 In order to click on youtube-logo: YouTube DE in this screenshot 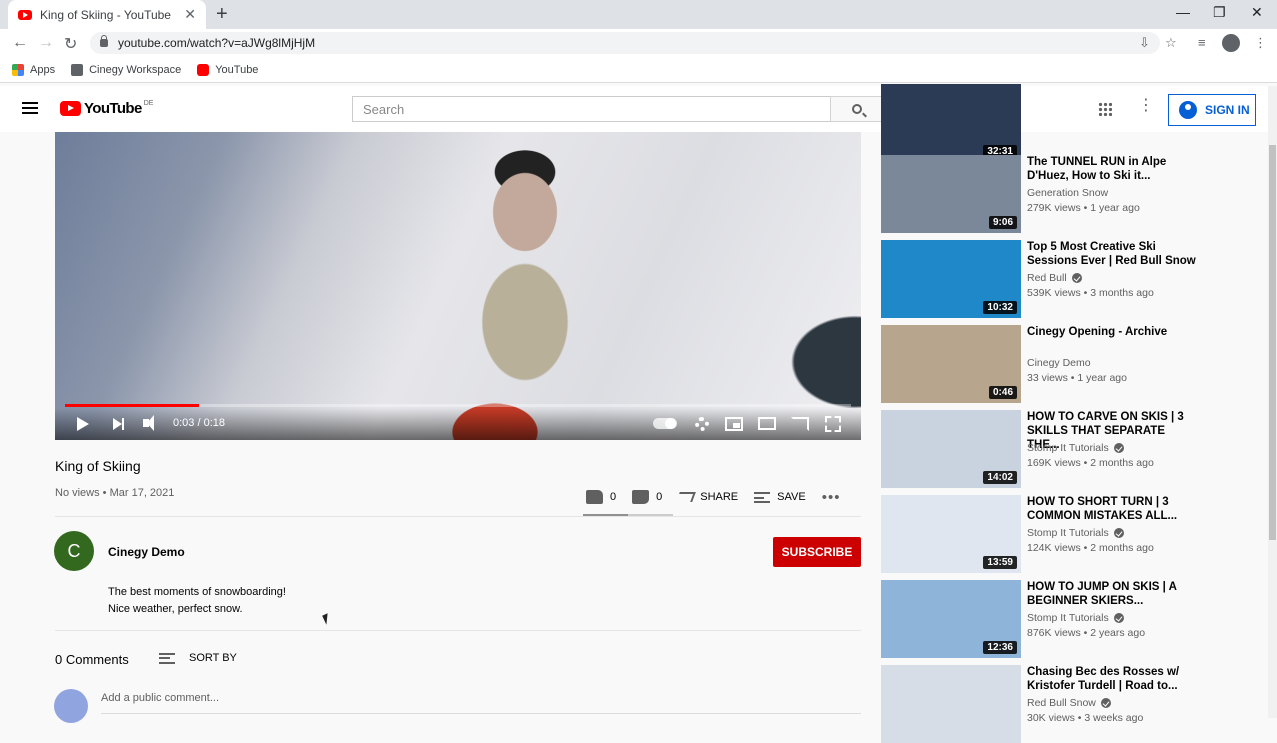, I will do `click(106, 108)`.